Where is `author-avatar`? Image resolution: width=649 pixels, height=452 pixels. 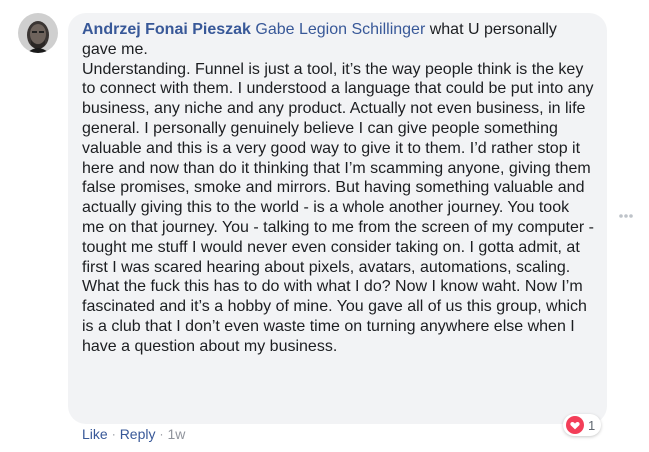
author-avatar is located at coordinates (38, 33).